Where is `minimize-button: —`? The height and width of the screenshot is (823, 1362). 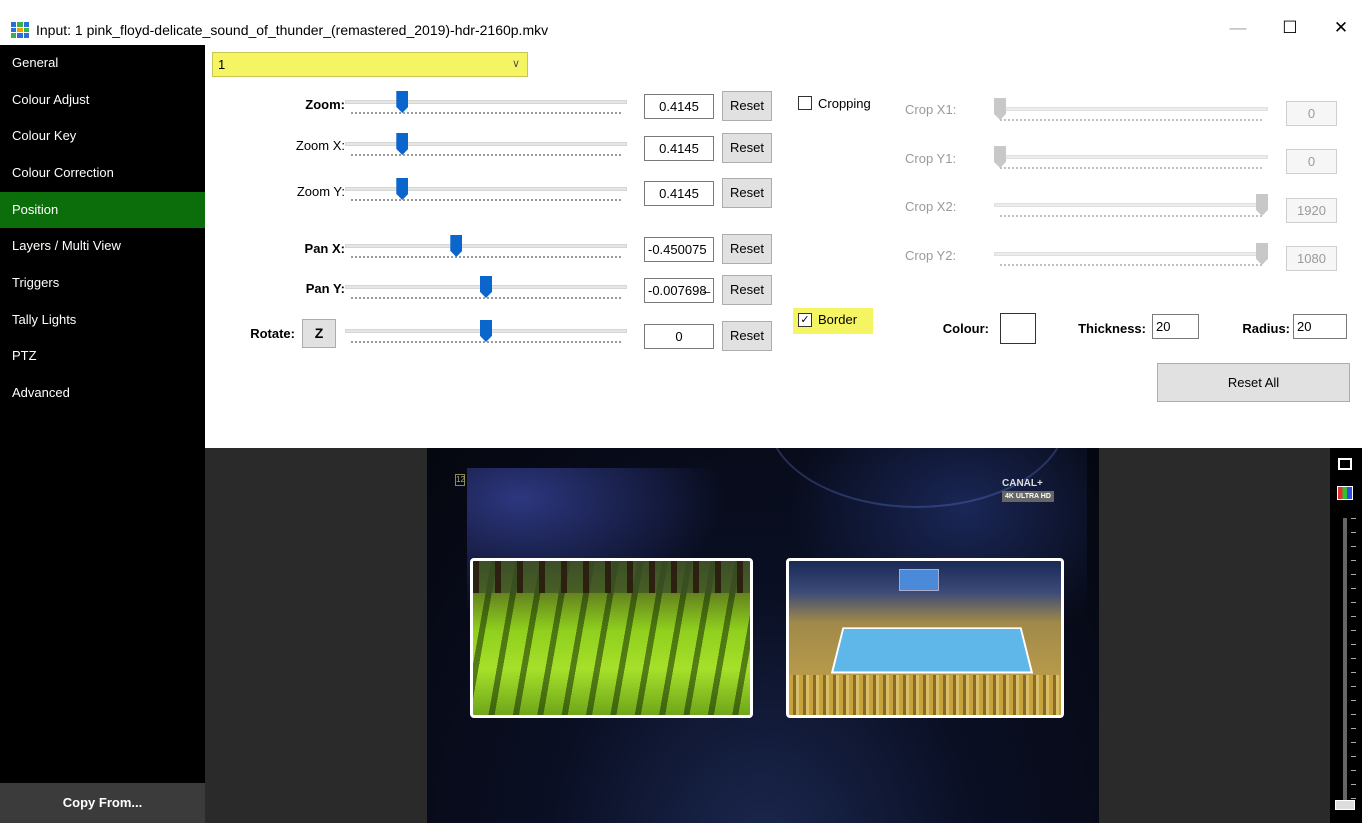 minimize-button: — is located at coordinates (1238, 28).